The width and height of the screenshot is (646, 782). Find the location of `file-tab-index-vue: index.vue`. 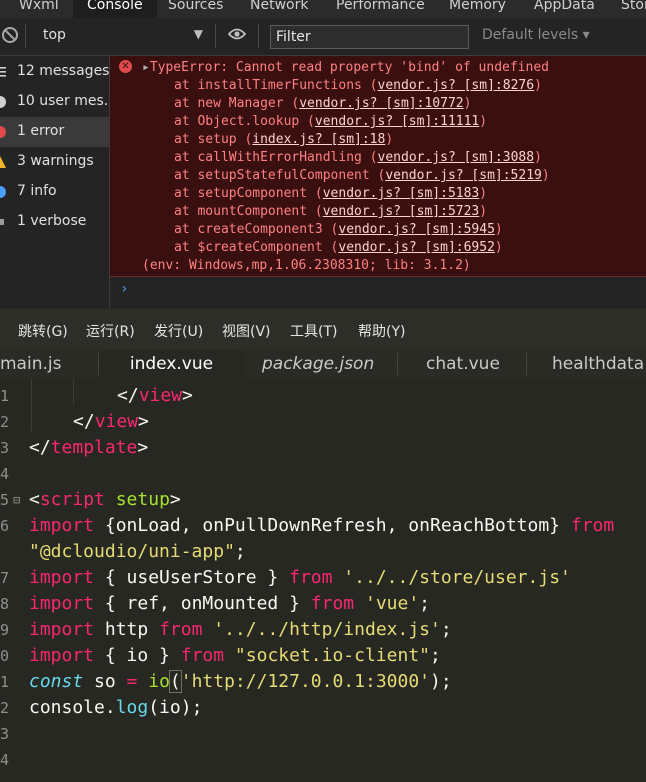

file-tab-index-vue: index.vue is located at coordinates (171, 364).